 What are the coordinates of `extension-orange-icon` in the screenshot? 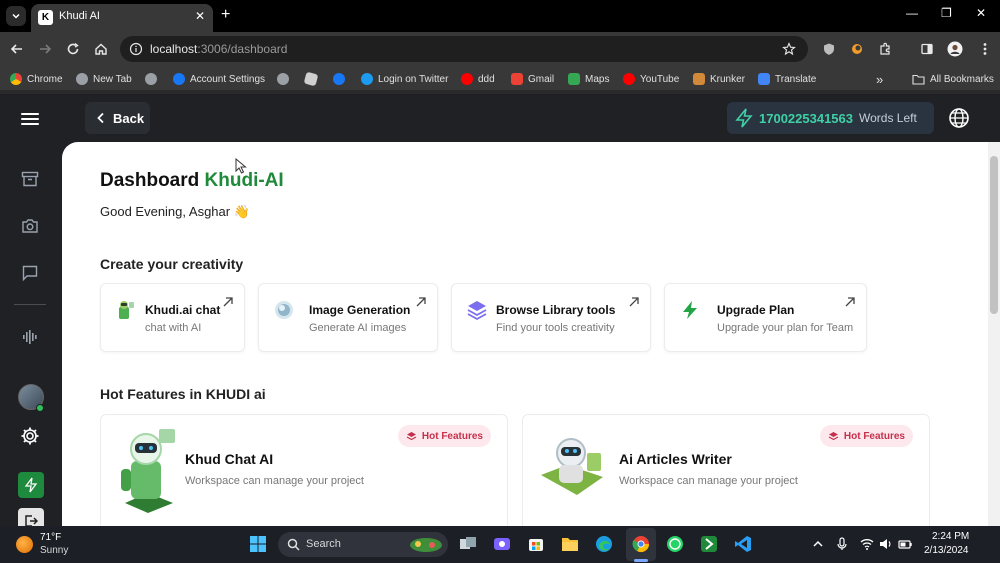 It's located at (857, 49).